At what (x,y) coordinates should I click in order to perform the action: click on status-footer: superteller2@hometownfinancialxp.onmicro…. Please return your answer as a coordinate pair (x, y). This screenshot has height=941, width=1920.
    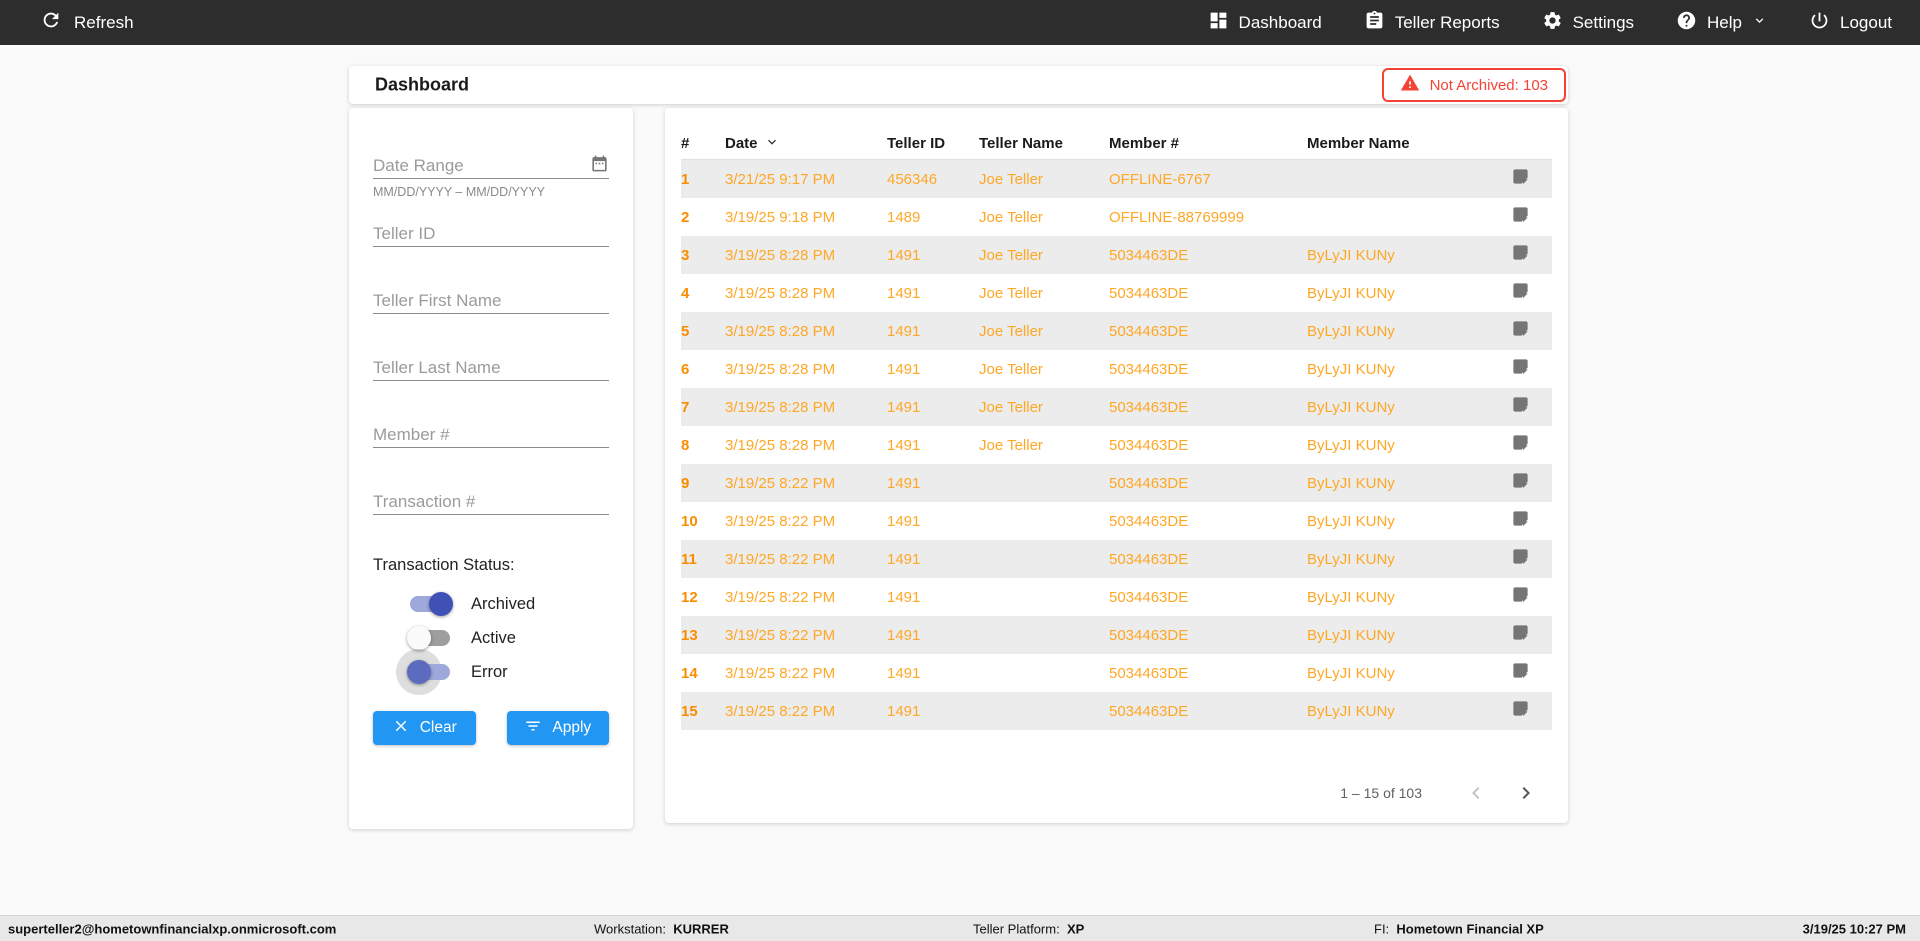
    Looking at the image, I should click on (960, 928).